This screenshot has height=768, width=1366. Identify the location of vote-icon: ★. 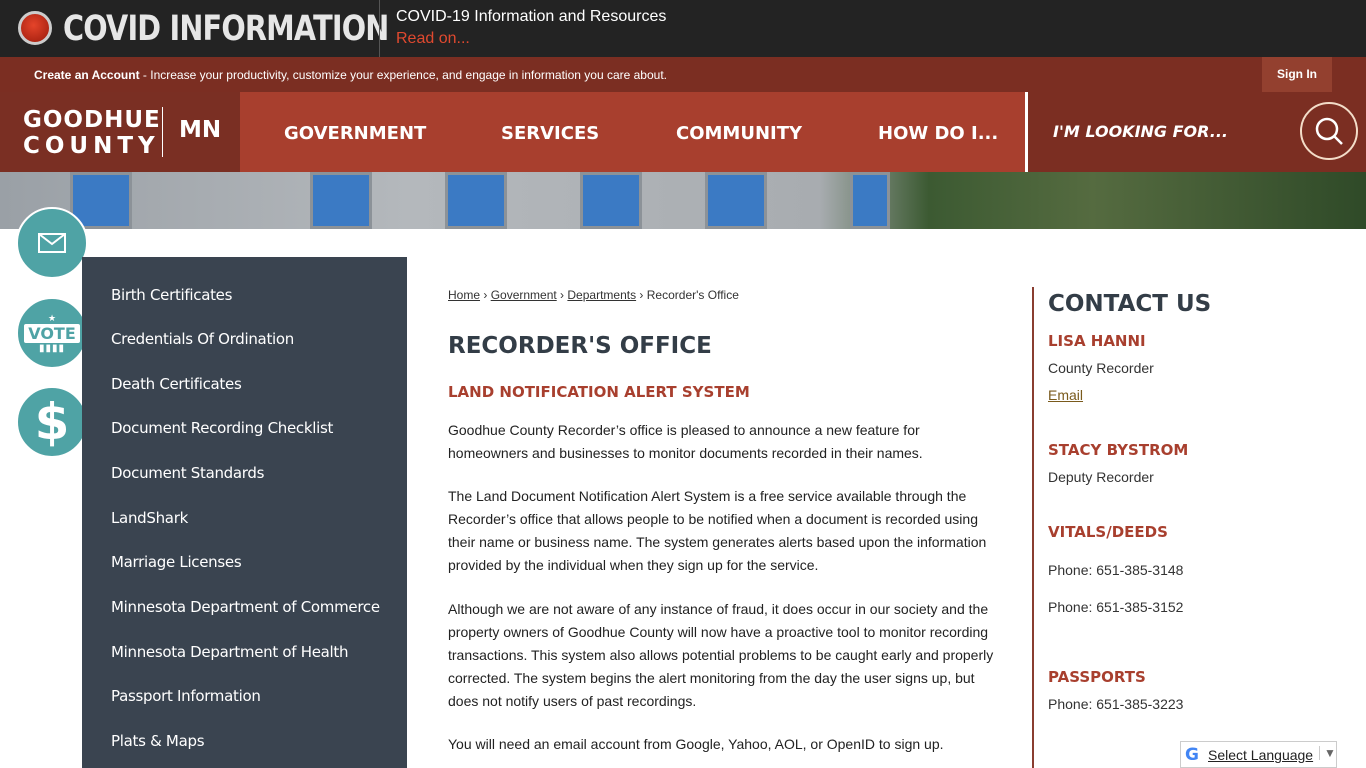
(52, 317).